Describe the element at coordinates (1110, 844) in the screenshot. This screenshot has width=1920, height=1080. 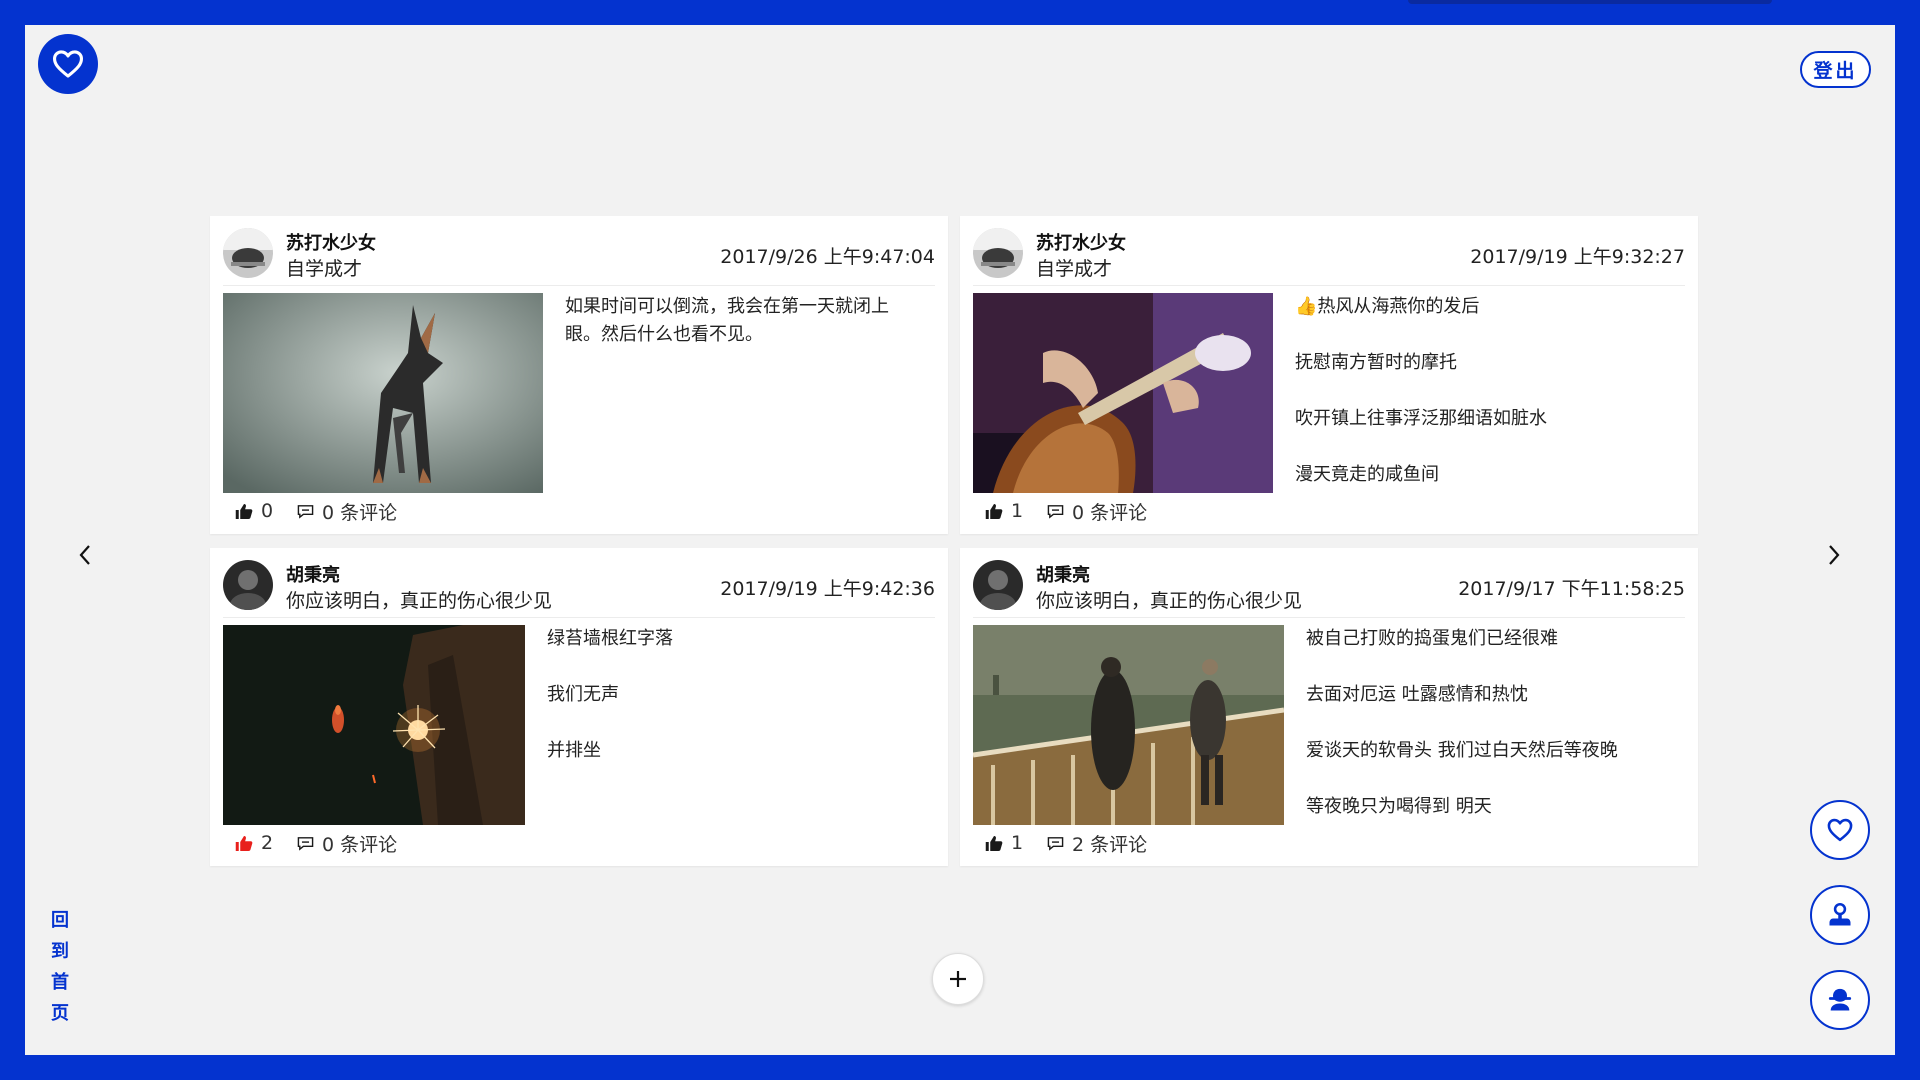
I see `comment-count: 2 条评论` at that location.